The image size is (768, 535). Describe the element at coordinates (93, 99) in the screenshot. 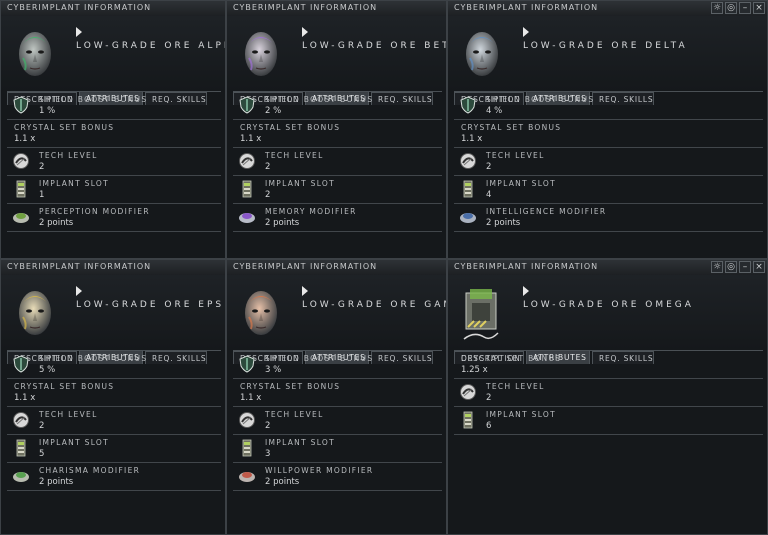

I see `attribute-label: SHIELD BOOST BONUS` at that location.